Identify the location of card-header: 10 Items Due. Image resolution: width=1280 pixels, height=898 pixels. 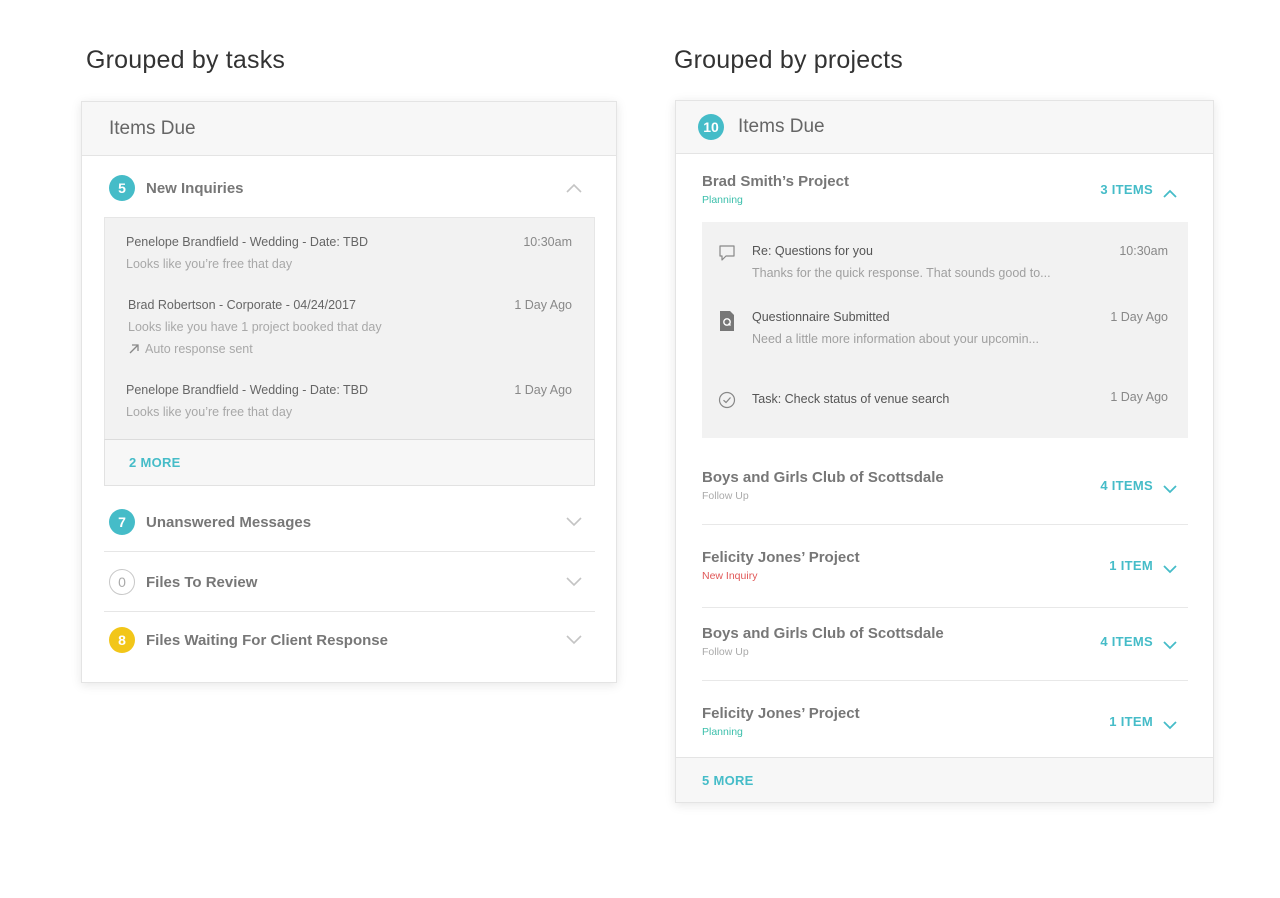
(944, 127).